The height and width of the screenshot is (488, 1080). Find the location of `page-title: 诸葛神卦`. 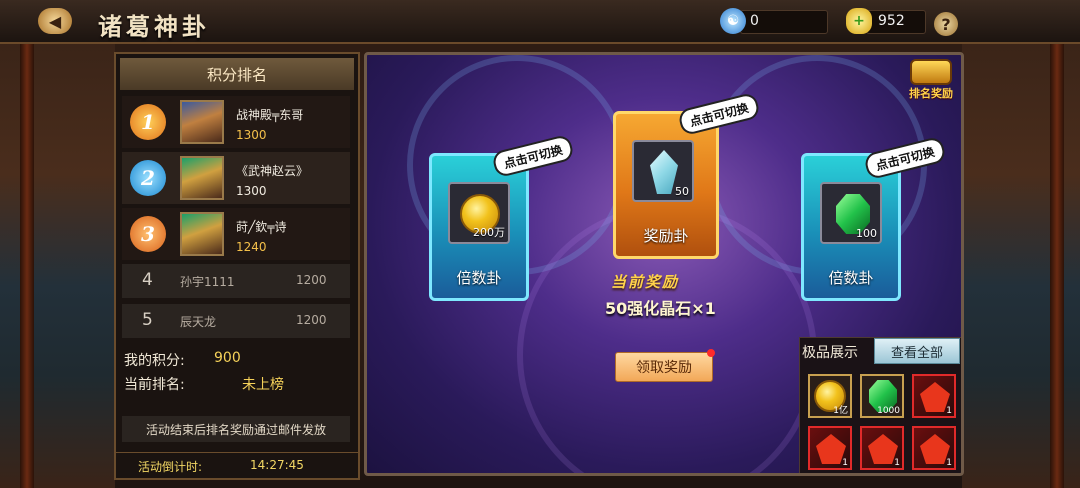

page-title: 诸葛神卦 is located at coordinates (154, 26).